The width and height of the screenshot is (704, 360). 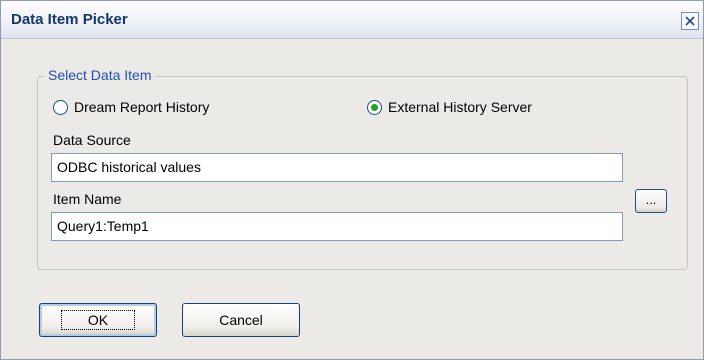 I want to click on radio-label-dream-report-history: Dream Report History, so click(x=142, y=107).